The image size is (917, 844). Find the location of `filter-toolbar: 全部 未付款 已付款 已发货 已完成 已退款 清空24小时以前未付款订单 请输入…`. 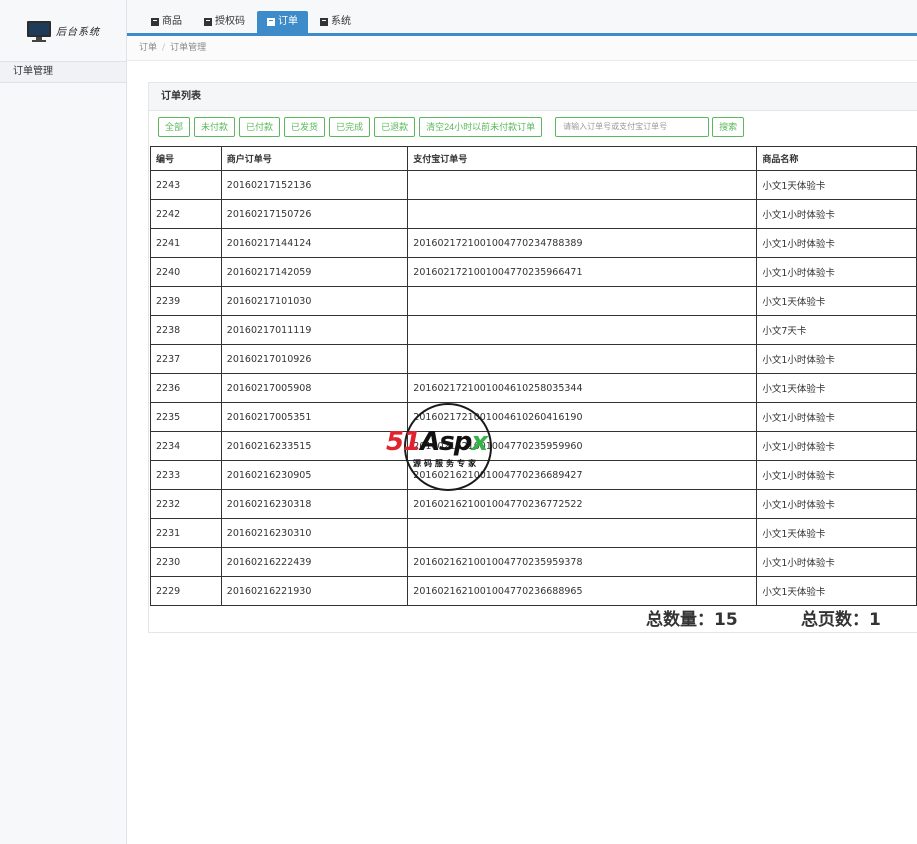

filter-toolbar: 全部 未付款 已付款 已发货 已完成 已退款 清空24小时以前未付款订单 请输入… is located at coordinates (453, 127).